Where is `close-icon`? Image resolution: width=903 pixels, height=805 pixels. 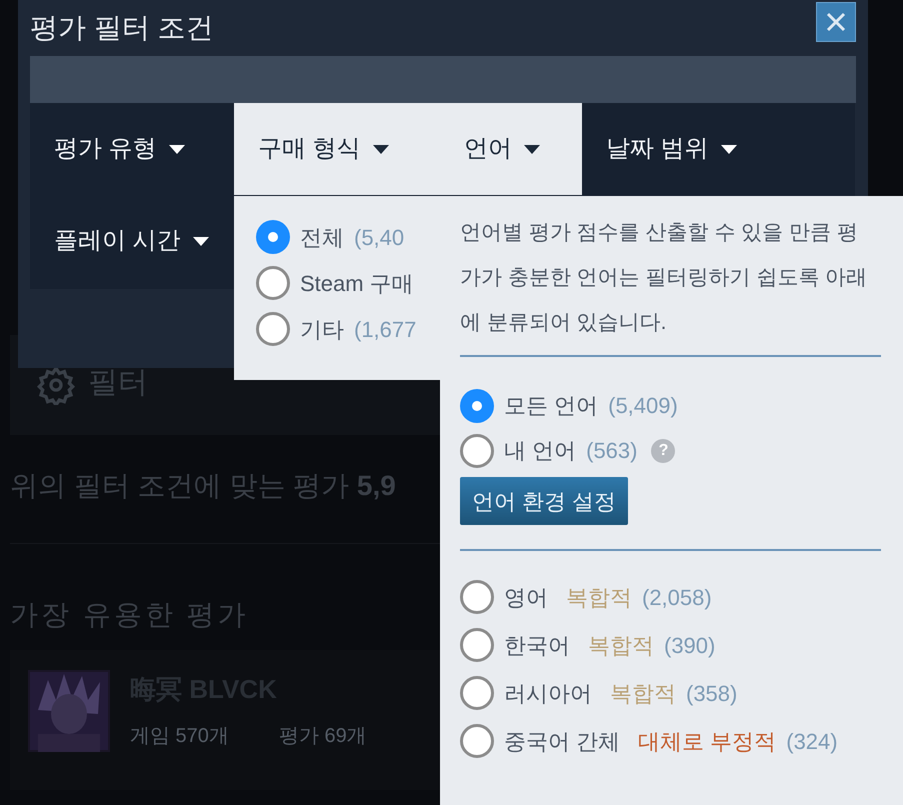
close-icon is located at coordinates (836, 22).